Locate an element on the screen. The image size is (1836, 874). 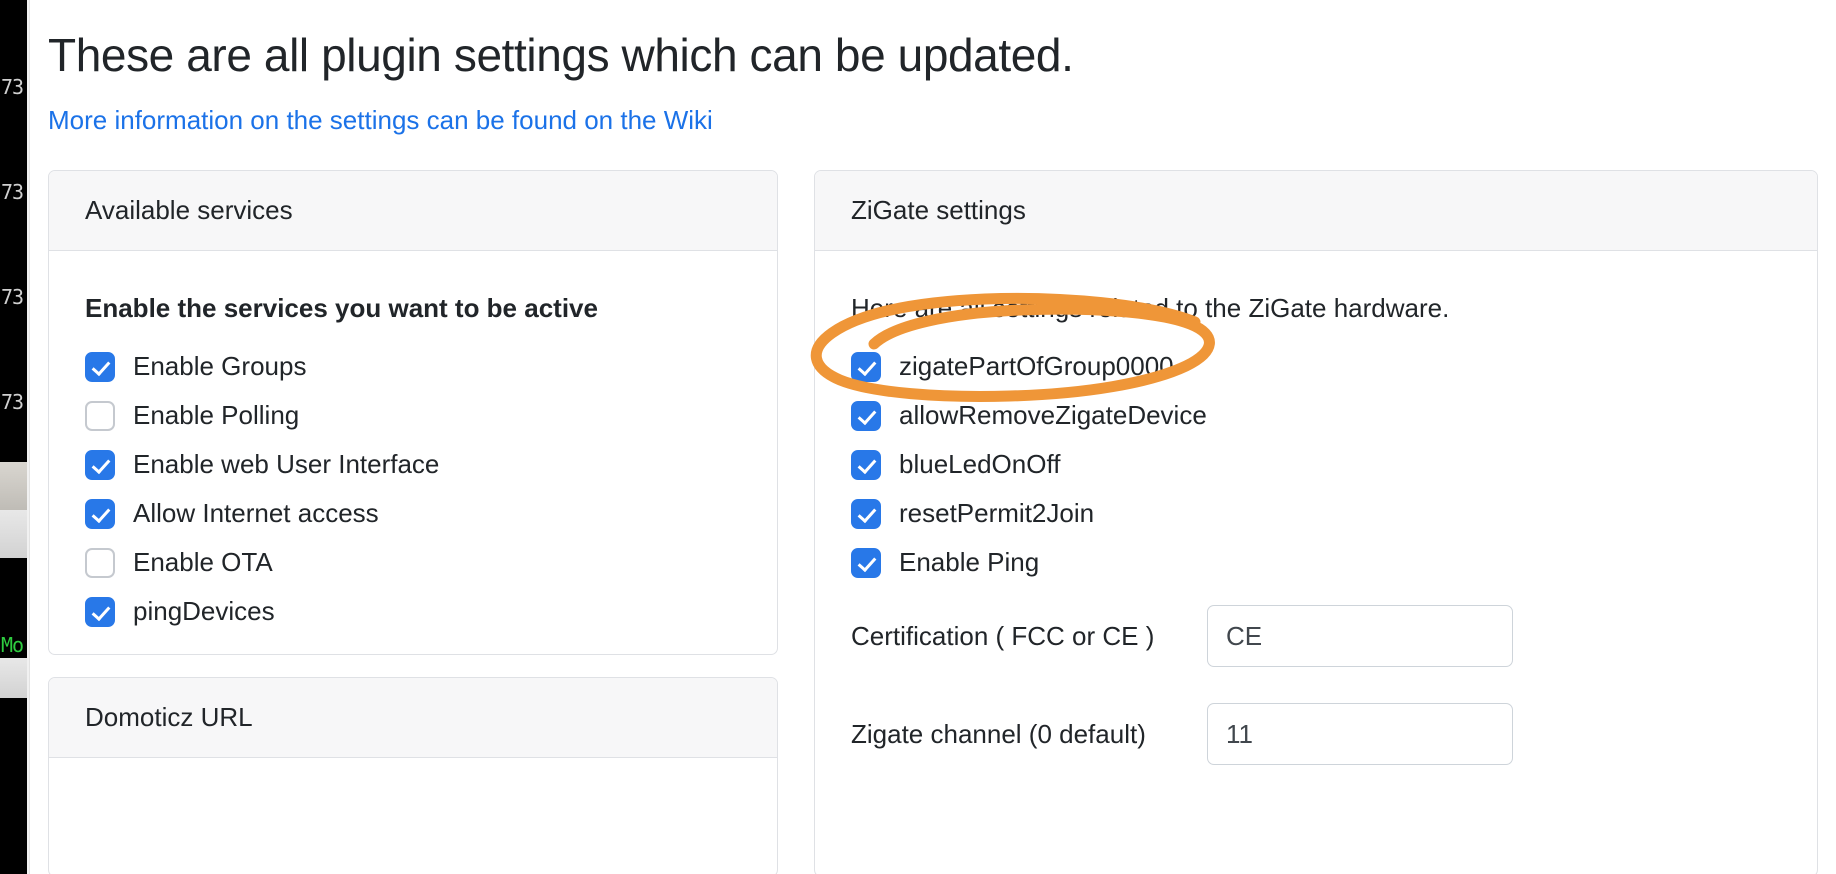
checkbox-row-ping-devices: pingDevices is located at coordinates (413, 611).